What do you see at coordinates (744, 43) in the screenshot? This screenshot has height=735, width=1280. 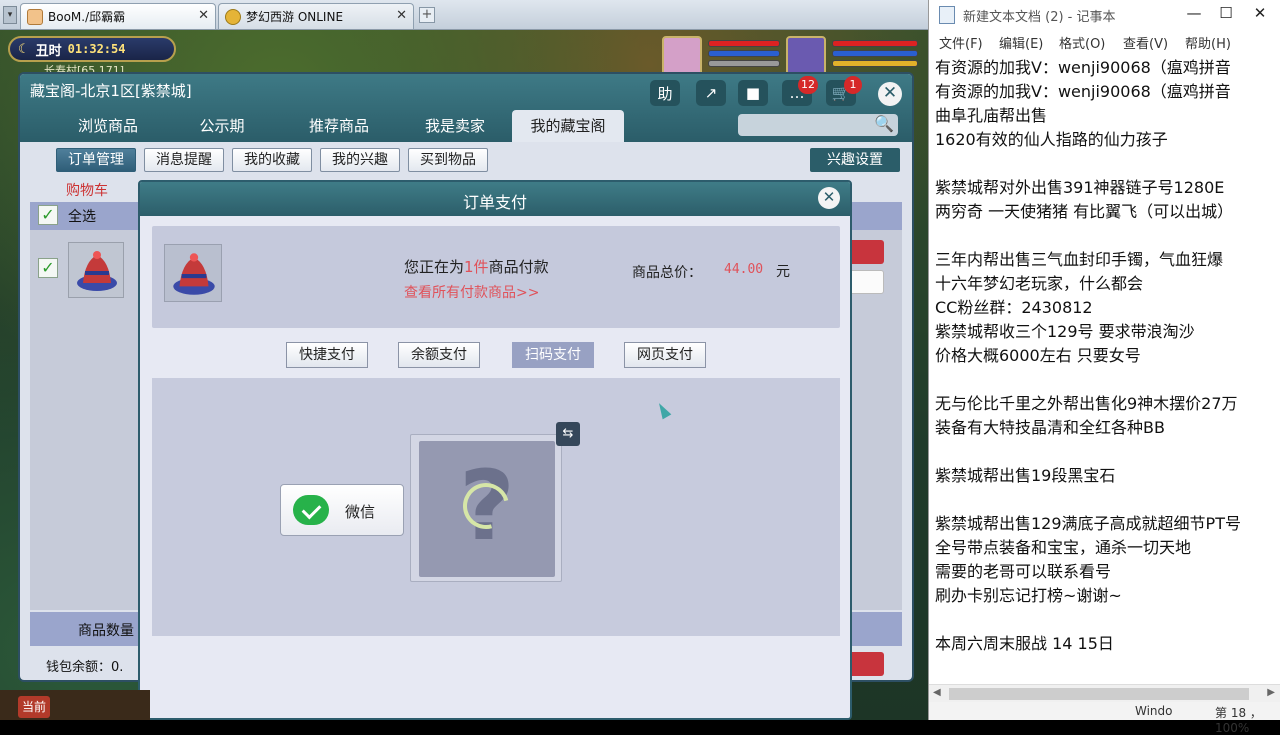 I see `pet-hp-bar` at bounding box center [744, 43].